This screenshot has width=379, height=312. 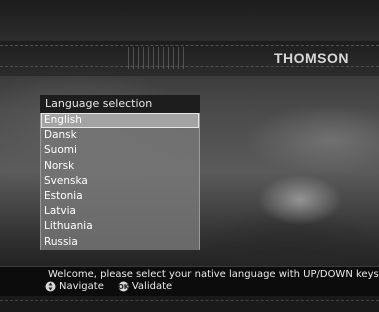 What do you see at coordinates (120, 242) in the screenshot?
I see `language-option-russia: Russia` at bounding box center [120, 242].